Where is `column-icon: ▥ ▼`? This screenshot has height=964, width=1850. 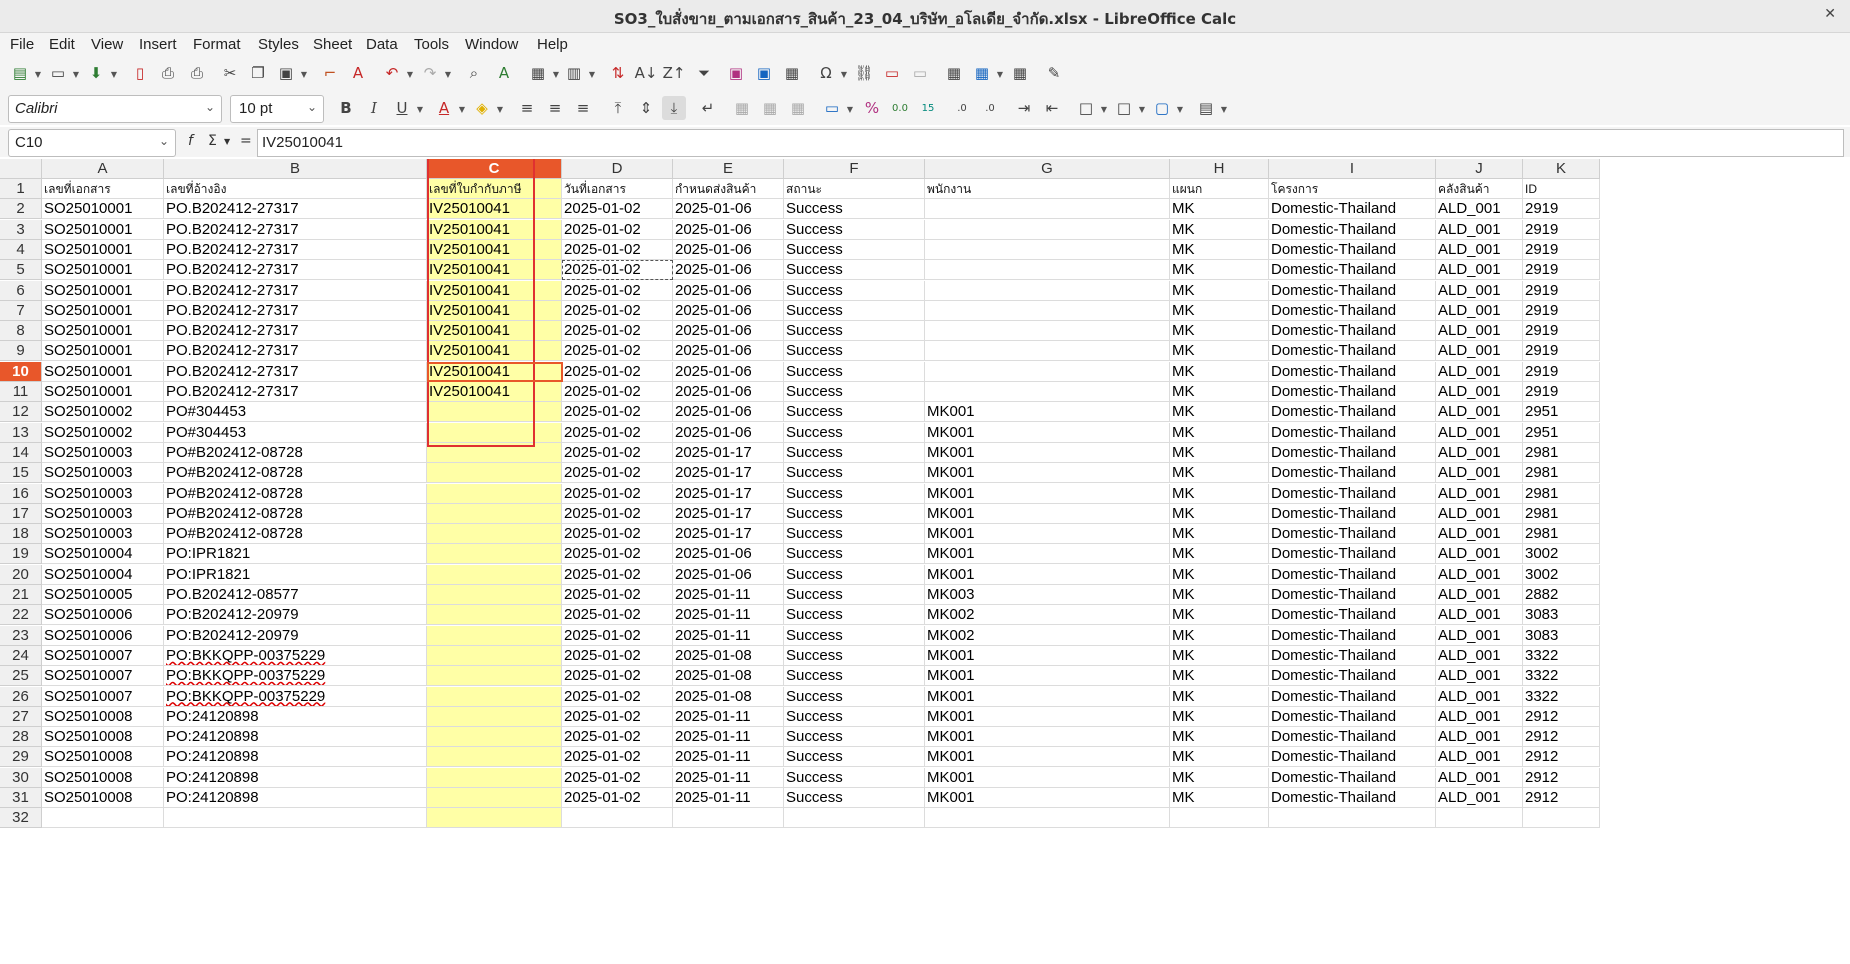 column-icon: ▥ ▼ is located at coordinates (578, 73).